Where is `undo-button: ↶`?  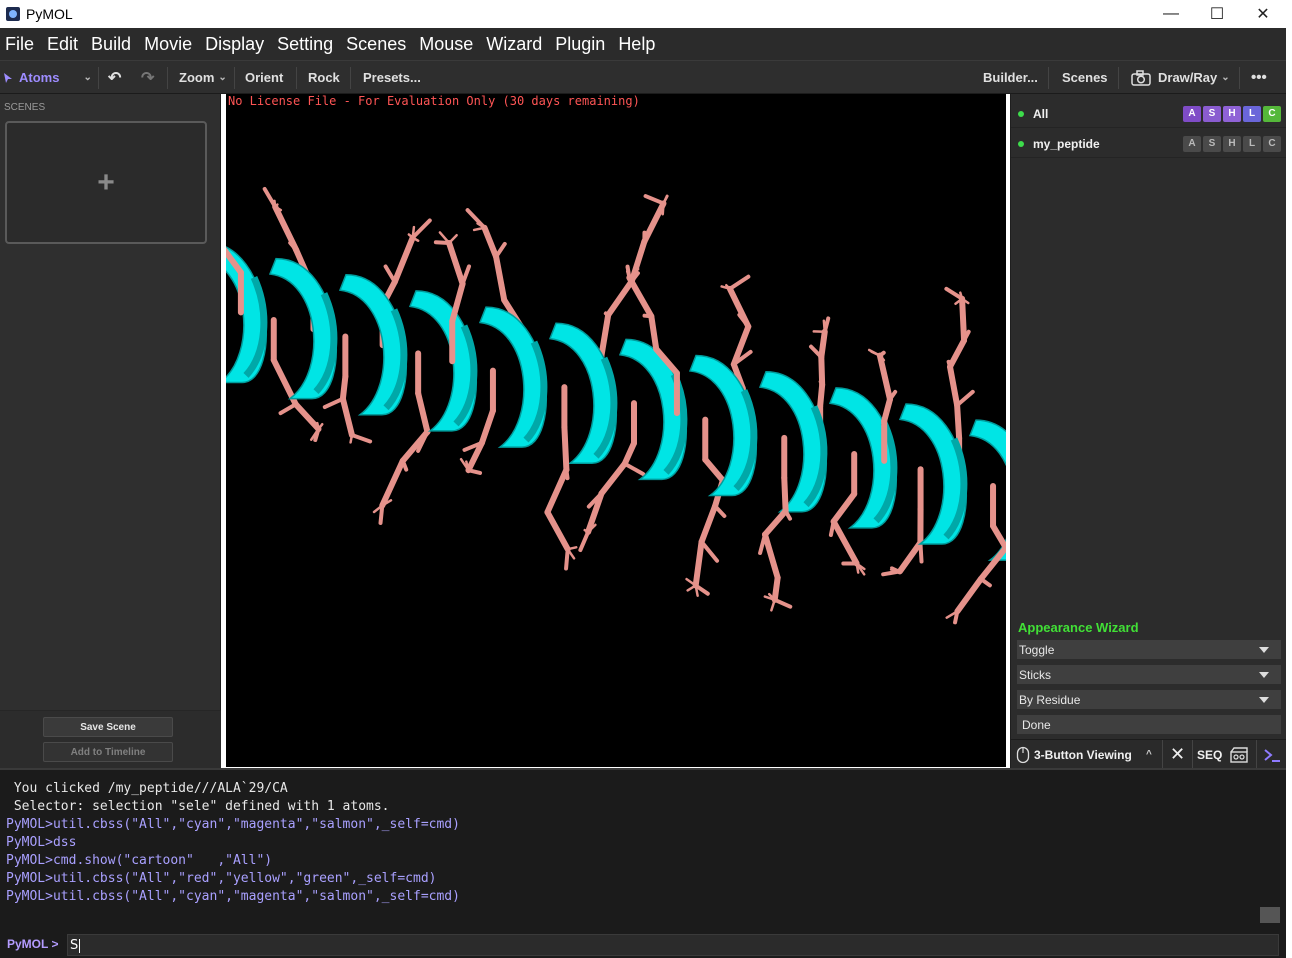
undo-button: ↶ is located at coordinates (114, 77).